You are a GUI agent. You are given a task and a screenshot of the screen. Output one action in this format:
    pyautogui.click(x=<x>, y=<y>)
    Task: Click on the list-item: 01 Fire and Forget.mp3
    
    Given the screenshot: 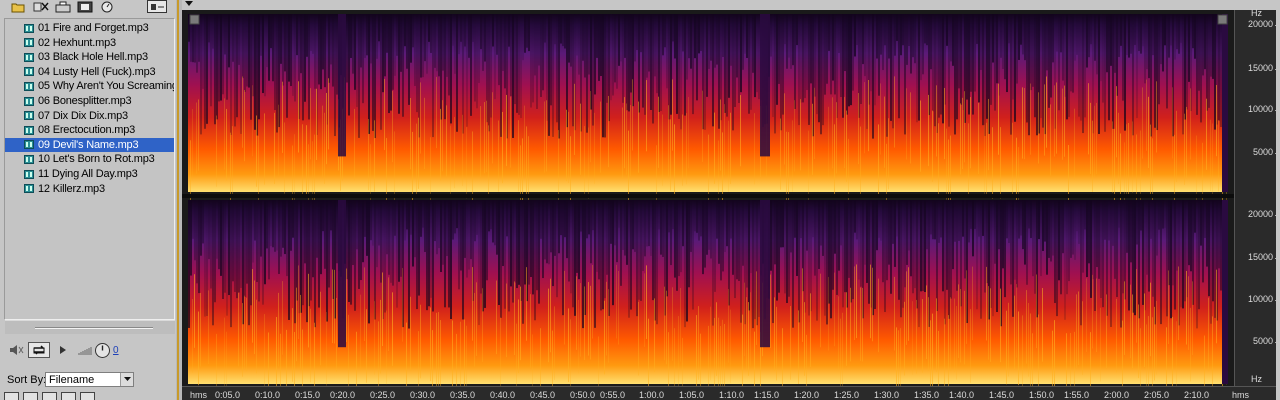 What is the action you would take?
    pyautogui.click(x=89, y=28)
    